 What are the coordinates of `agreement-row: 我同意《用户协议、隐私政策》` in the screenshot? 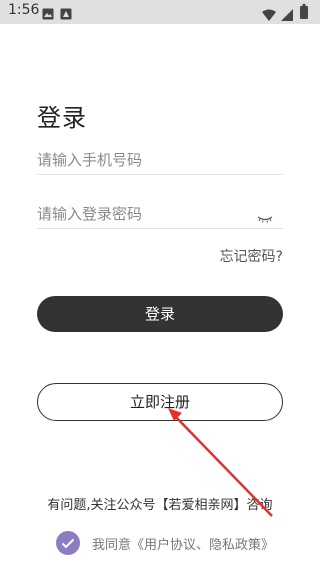 It's located at (165, 543).